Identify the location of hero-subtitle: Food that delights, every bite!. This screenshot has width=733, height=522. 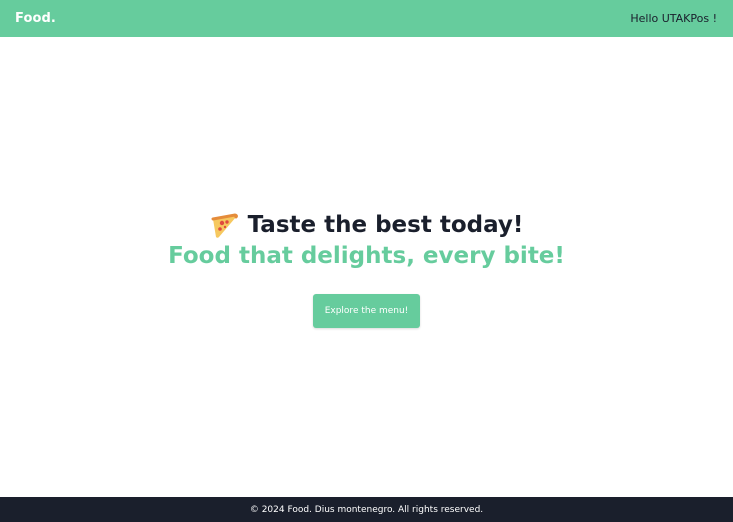
(366, 256).